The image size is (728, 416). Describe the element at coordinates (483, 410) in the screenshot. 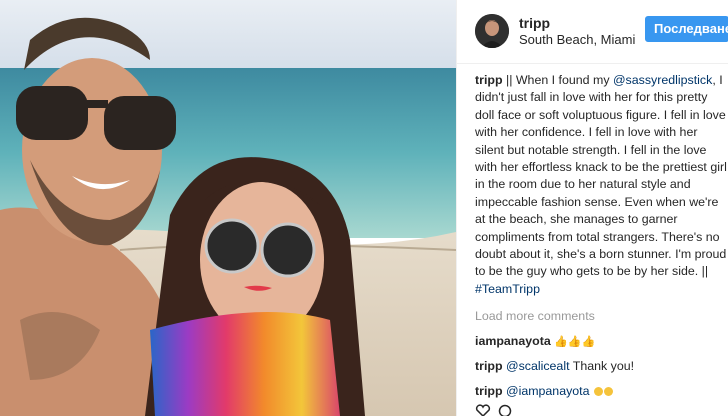

I see `heart-icon` at that location.